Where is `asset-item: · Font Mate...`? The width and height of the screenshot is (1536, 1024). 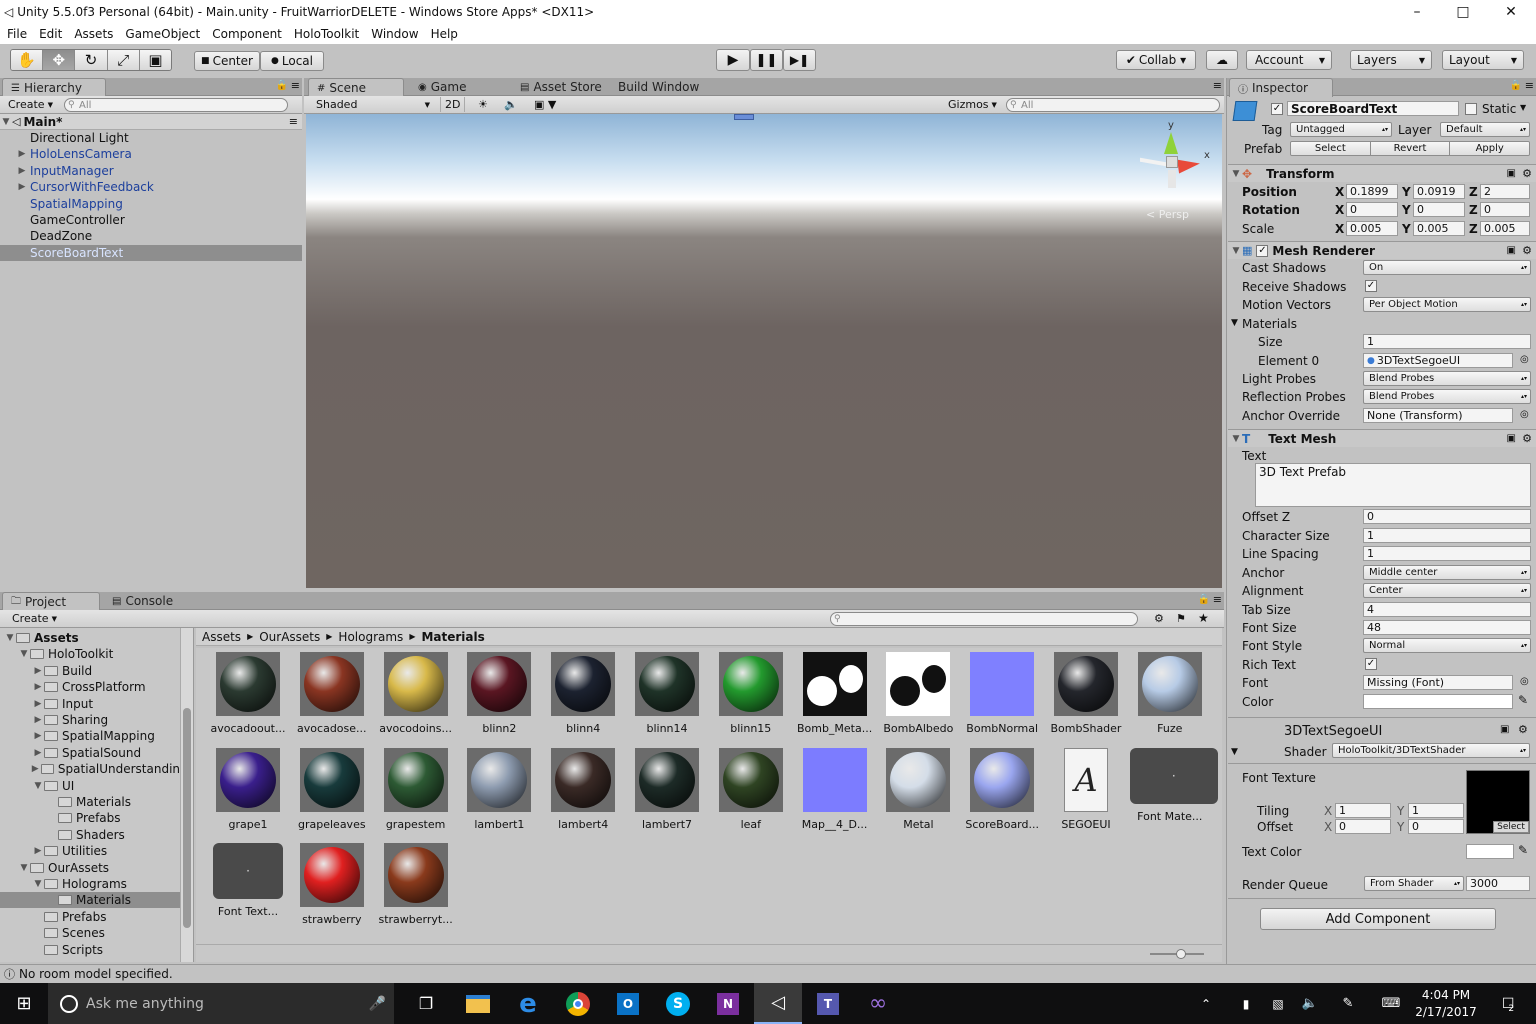 asset-item: · Font Mate... is located at coordinates (1173, 793).